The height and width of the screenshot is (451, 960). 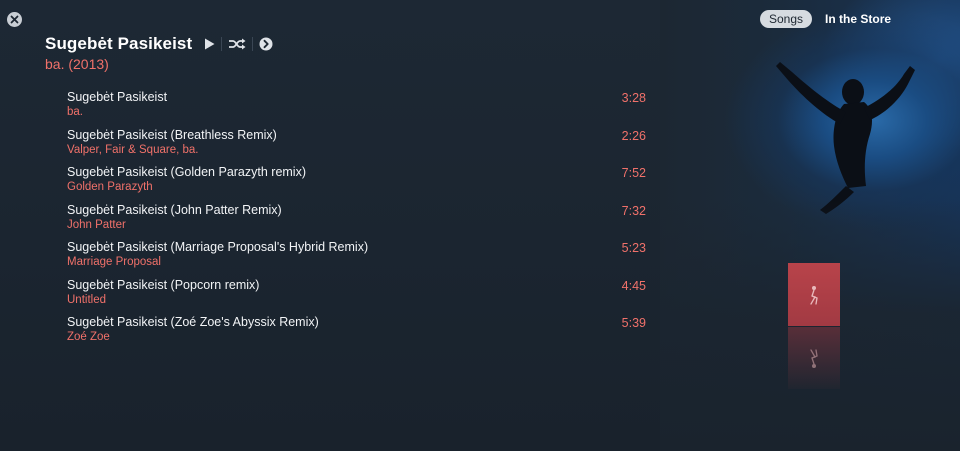 I want to click on track-artist: Marriage Proposal, so click(x=114, y=262).